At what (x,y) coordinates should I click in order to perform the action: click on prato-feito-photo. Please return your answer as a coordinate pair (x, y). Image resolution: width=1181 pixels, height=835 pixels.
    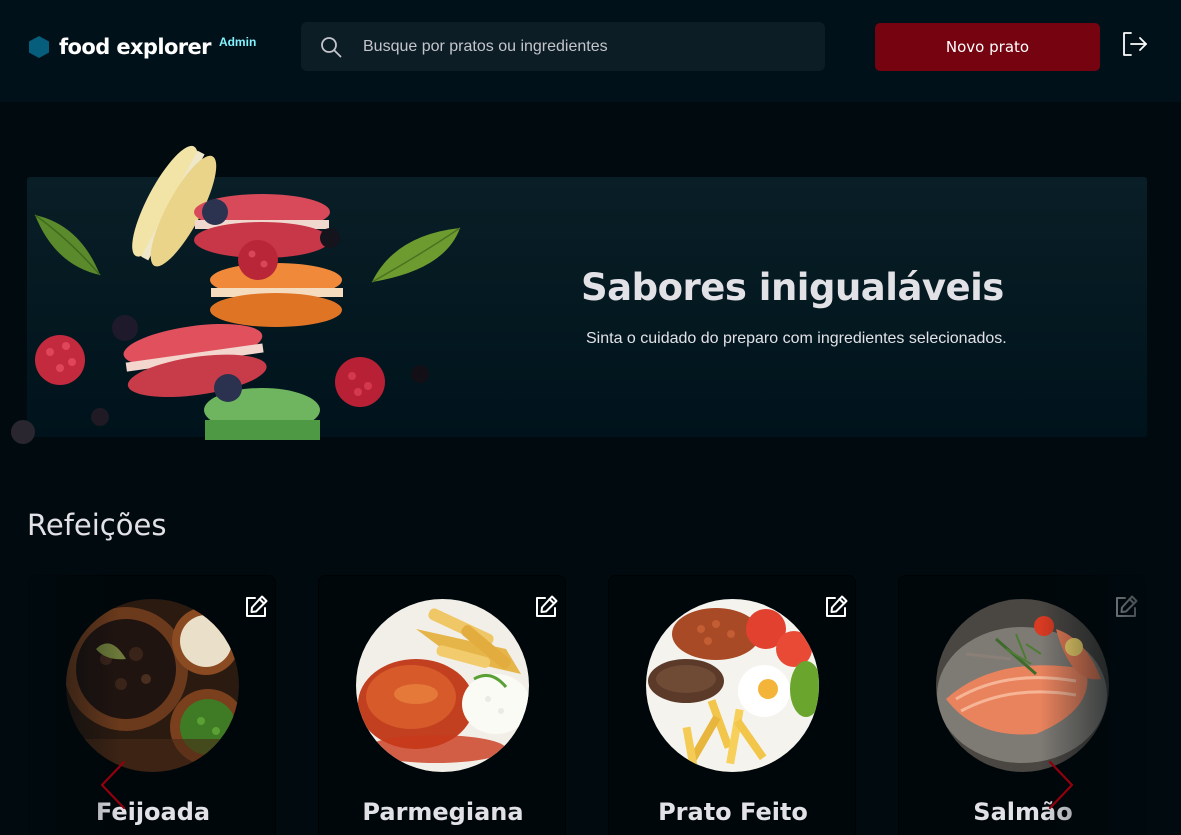
    Looking at the image, I should click on (732, 685).